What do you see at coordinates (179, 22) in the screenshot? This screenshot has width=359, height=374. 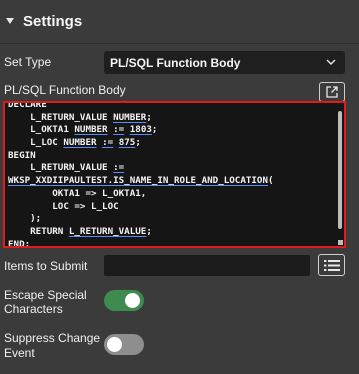 I see `settings-section-header: Settings` at bounding box center [179, 22].